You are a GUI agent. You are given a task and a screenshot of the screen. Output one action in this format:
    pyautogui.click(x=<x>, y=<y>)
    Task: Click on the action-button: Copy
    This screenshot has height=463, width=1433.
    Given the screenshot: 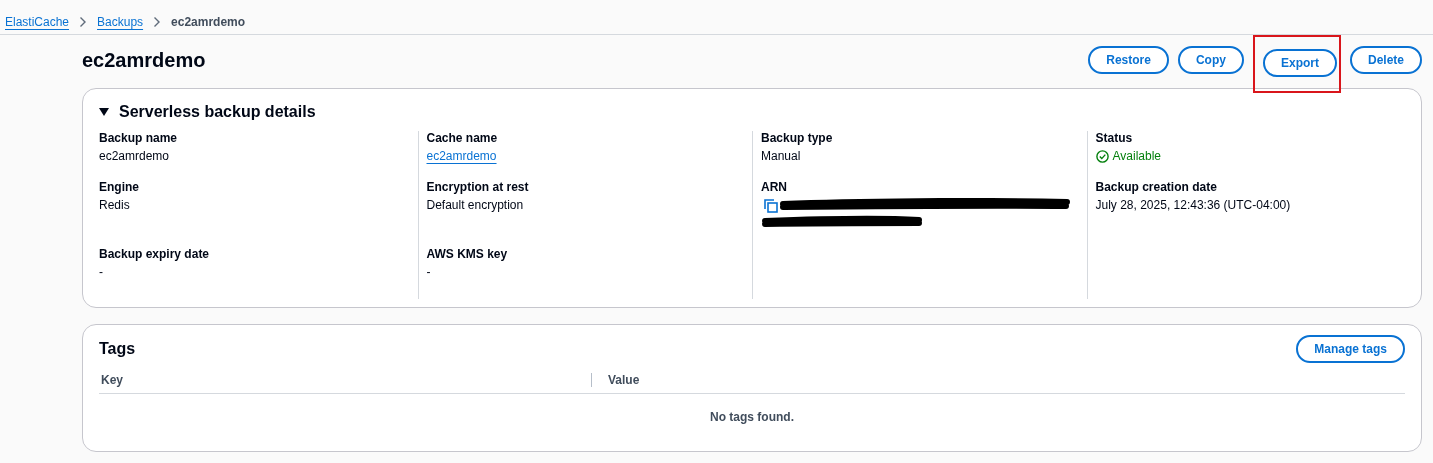 What is the action you would take?
    pyautogui.click(x=1210, y=60)
    